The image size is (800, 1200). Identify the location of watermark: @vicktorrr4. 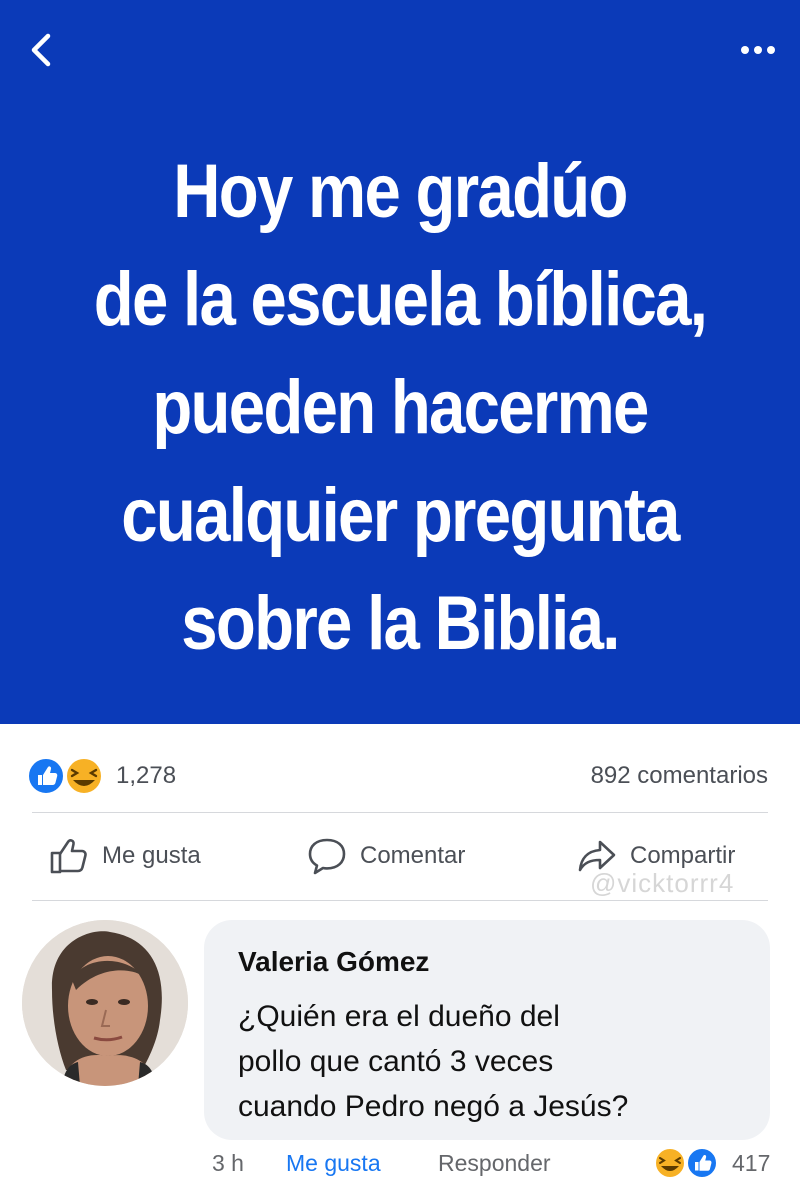
(662, 883).